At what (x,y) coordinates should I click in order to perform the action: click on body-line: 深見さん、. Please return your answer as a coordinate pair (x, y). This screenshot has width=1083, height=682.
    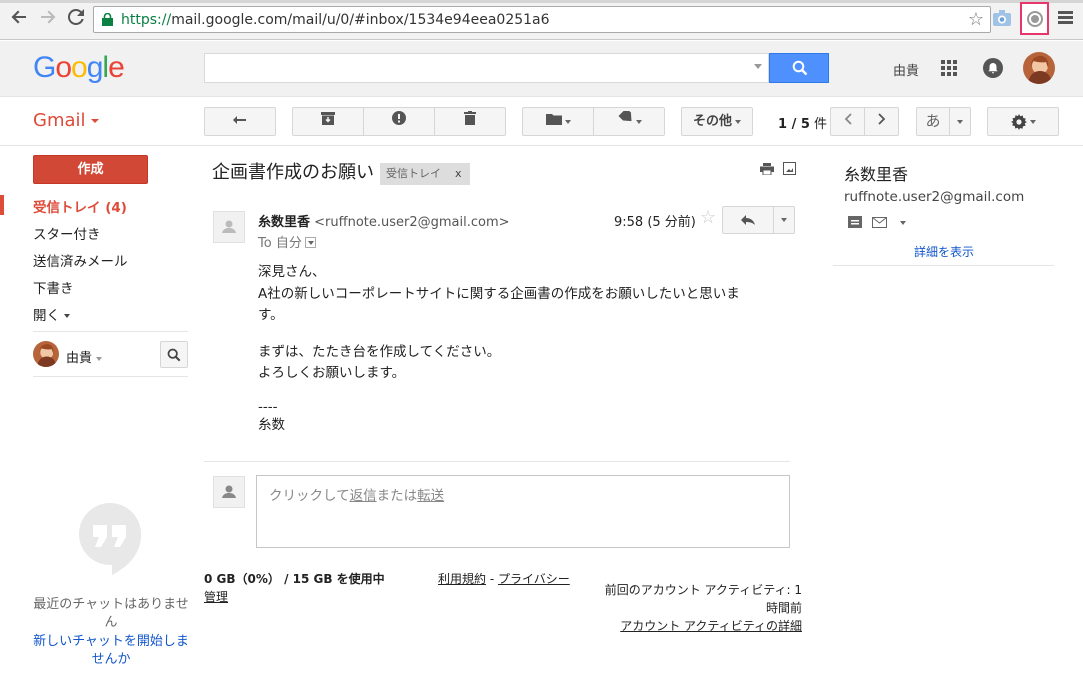
    Looking at the image, I should click on (292, 272).